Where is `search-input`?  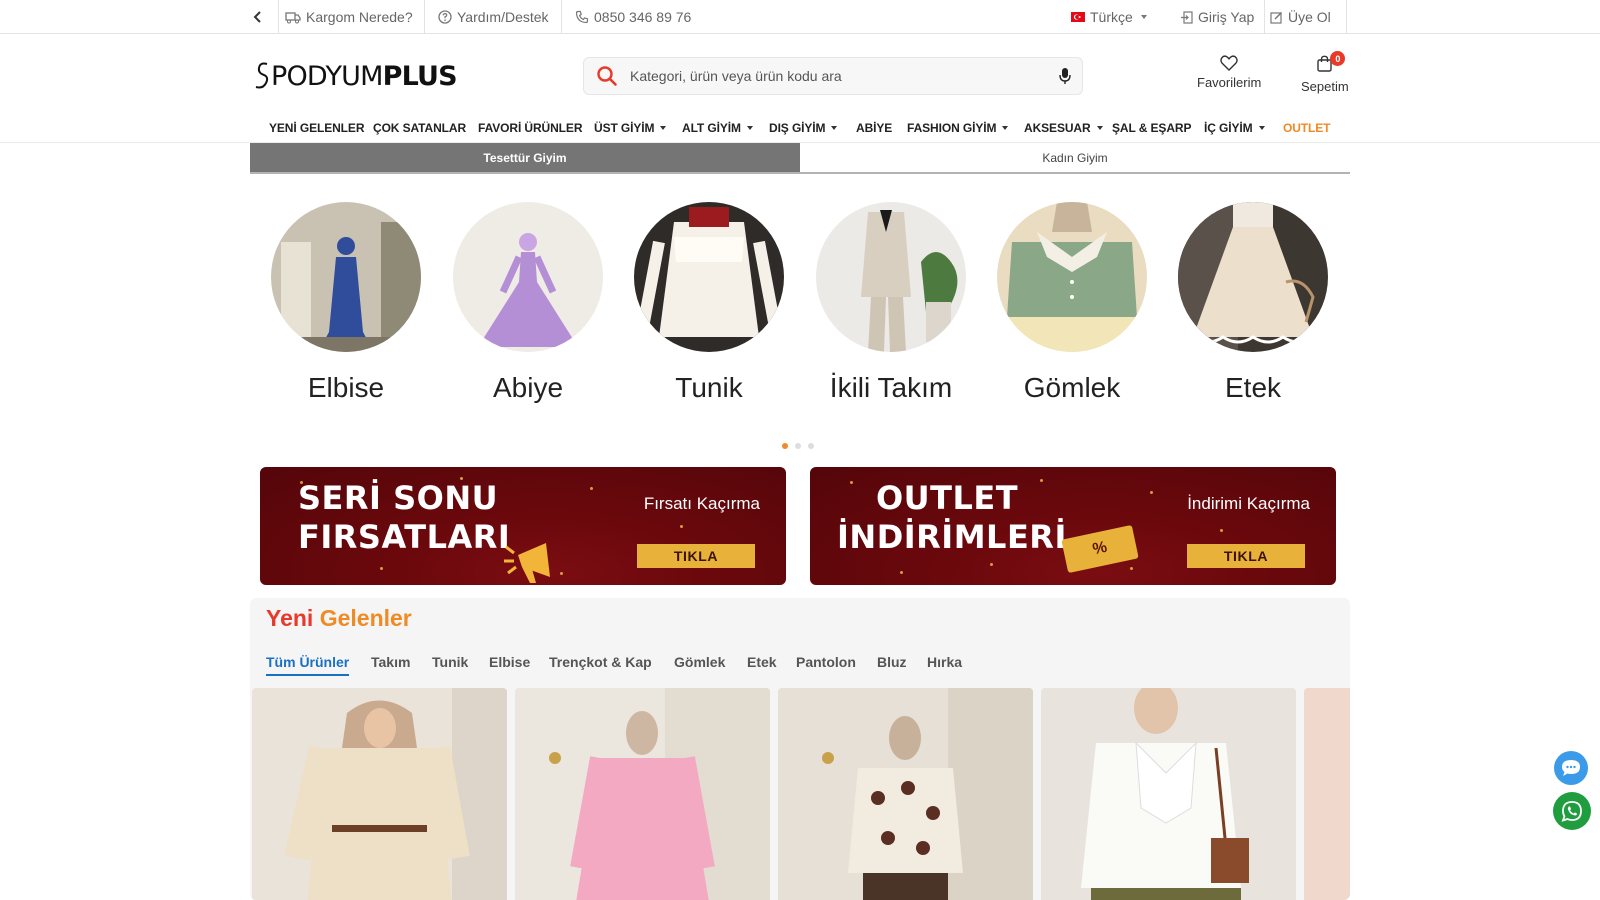 search-input is located at coordinates (835, 76).